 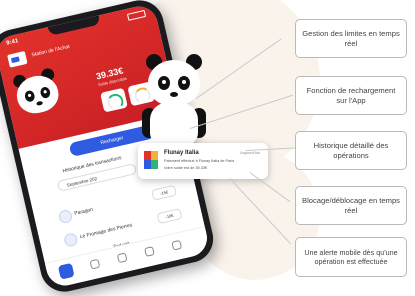 I want to click on feature-callout: Gestion des limites en temps réel, so click(x=351, y=38).